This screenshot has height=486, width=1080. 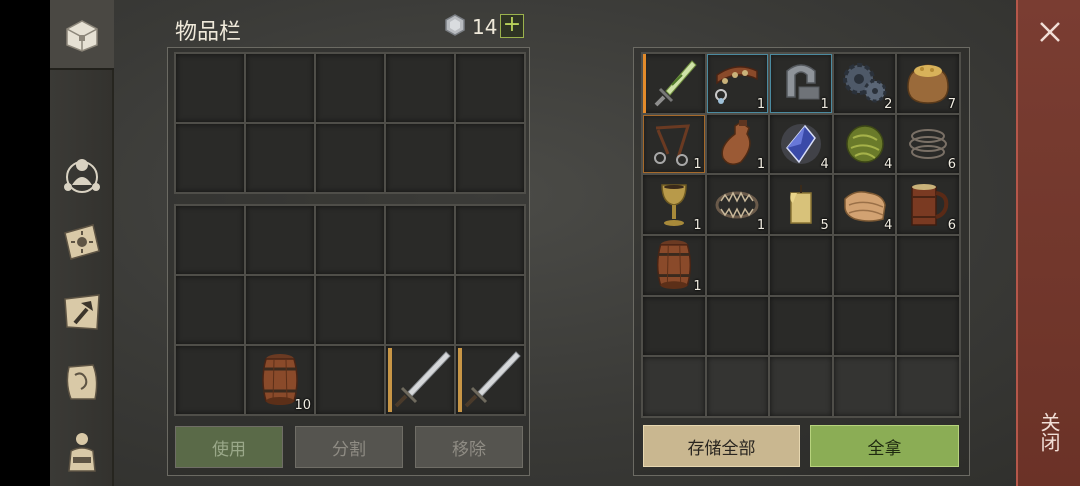 I want to click on tab-character, so click(x=82, y=174).